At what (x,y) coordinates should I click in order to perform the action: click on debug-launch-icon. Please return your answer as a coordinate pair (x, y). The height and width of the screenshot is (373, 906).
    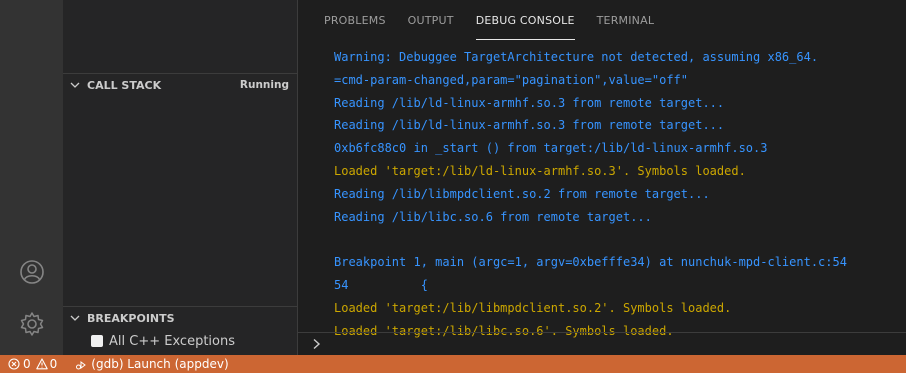
    Looking at the image, I should click on (81, 364).